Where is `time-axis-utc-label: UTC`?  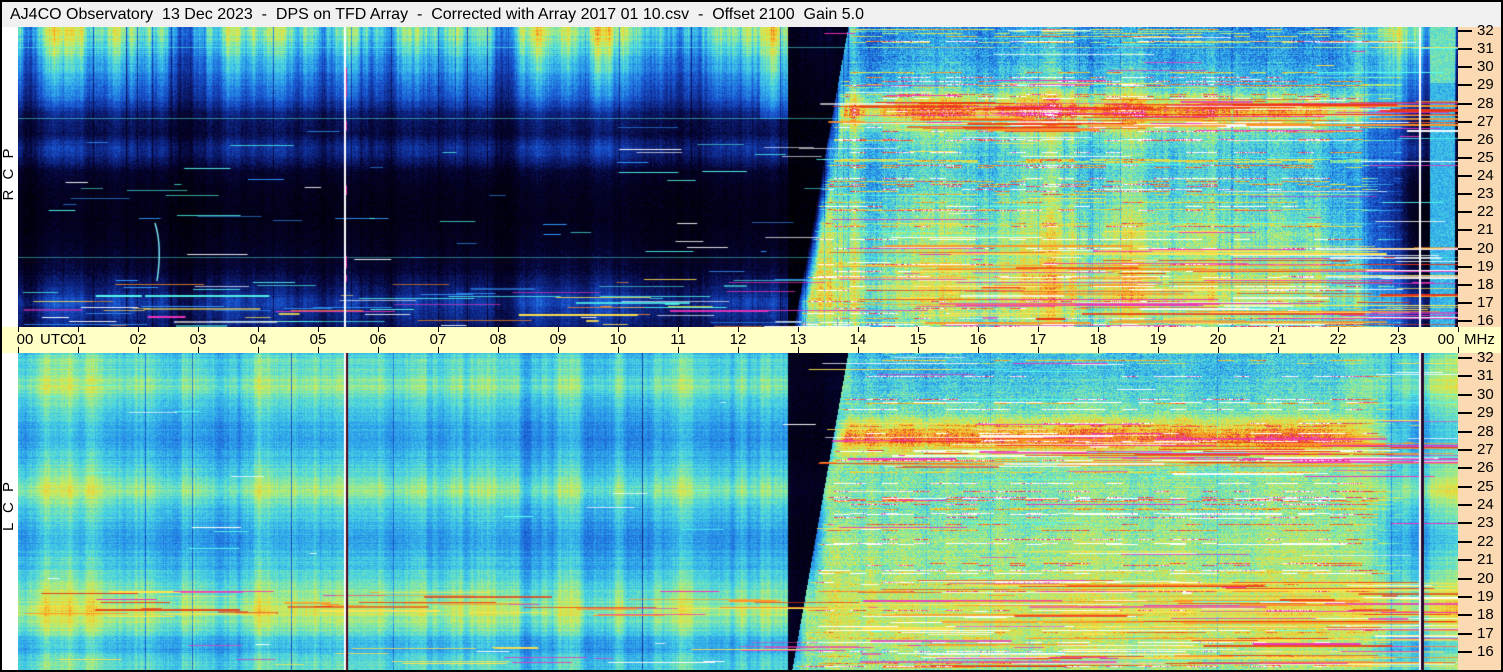 time-axis-utc-label: UTC is located at coordinates (55, 339).